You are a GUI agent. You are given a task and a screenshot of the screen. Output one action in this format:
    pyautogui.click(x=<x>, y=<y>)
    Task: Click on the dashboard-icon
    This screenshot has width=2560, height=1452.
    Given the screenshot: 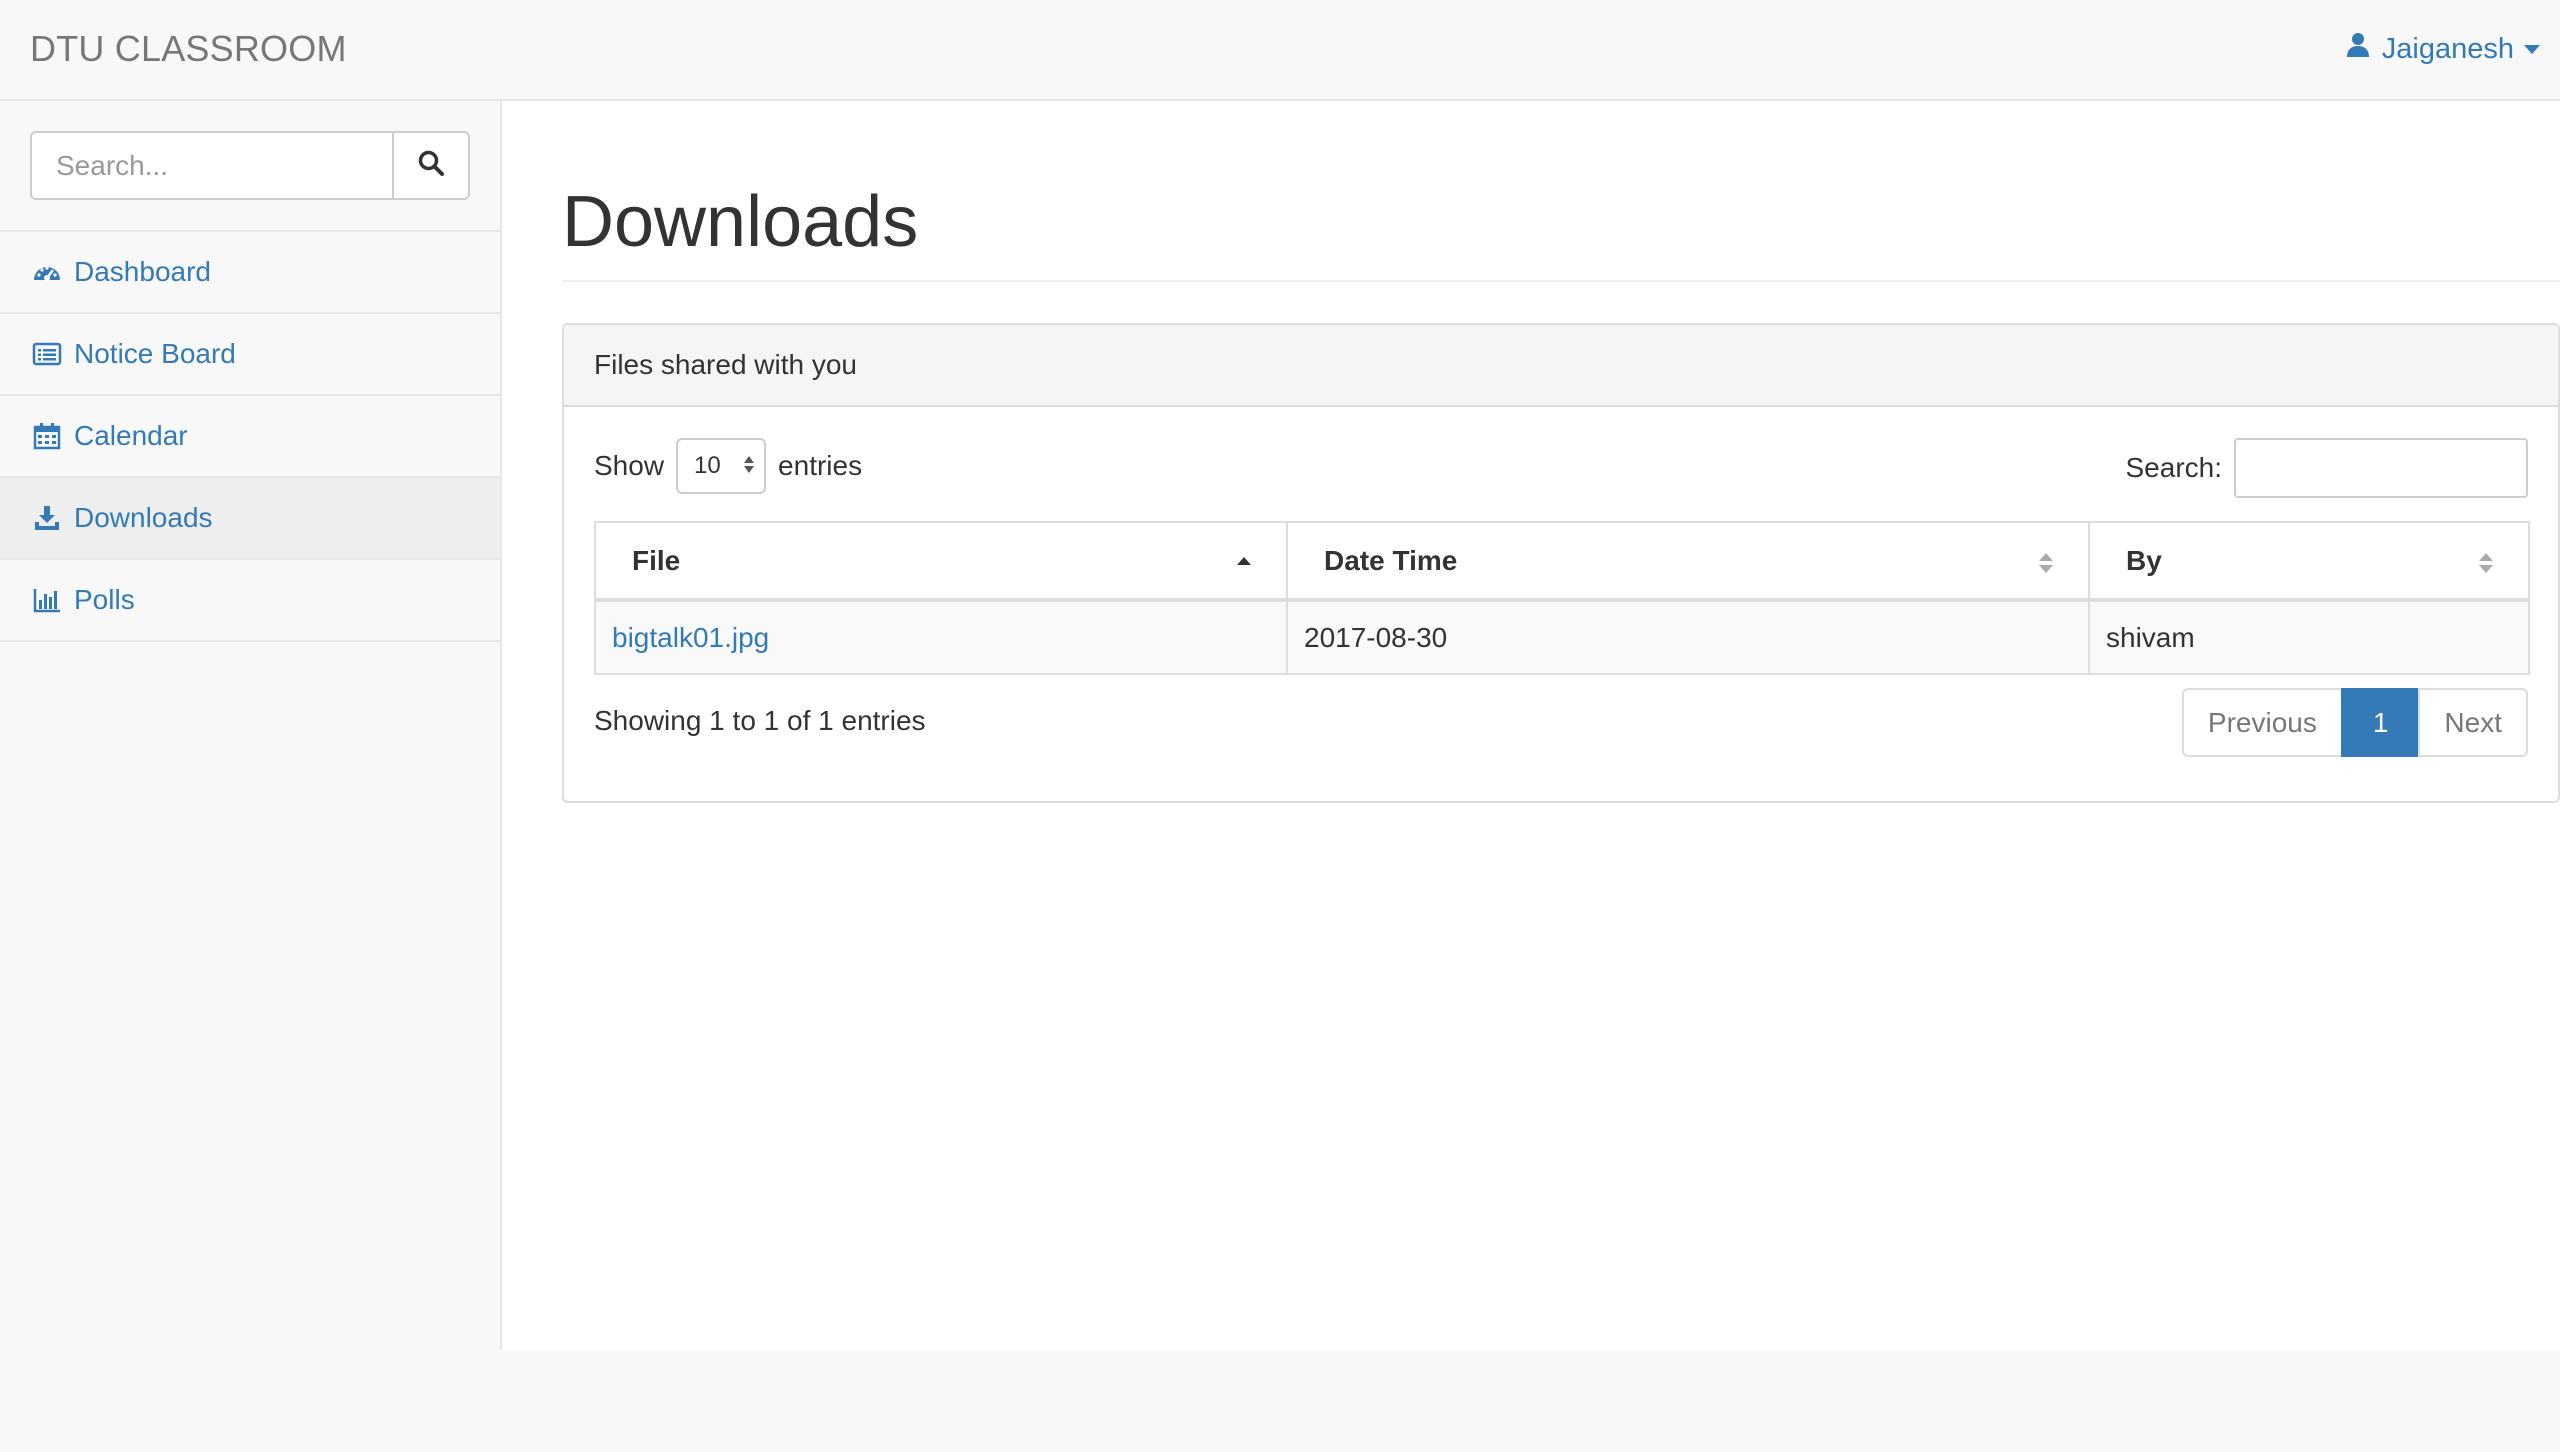 What is the action you would take?
    pyautogui.click(x=47, y=272)
    